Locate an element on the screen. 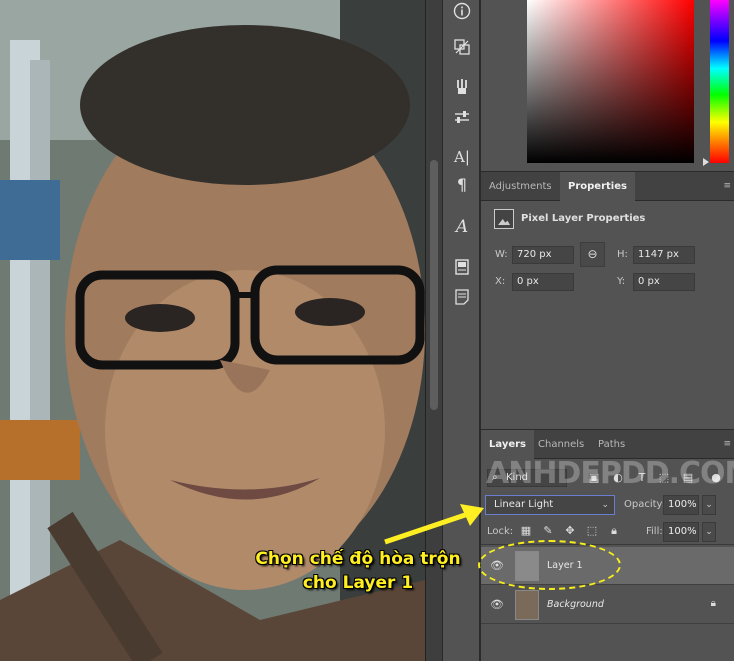  lock-transparent-icon: ▦ is located at coordinates (526, 531).